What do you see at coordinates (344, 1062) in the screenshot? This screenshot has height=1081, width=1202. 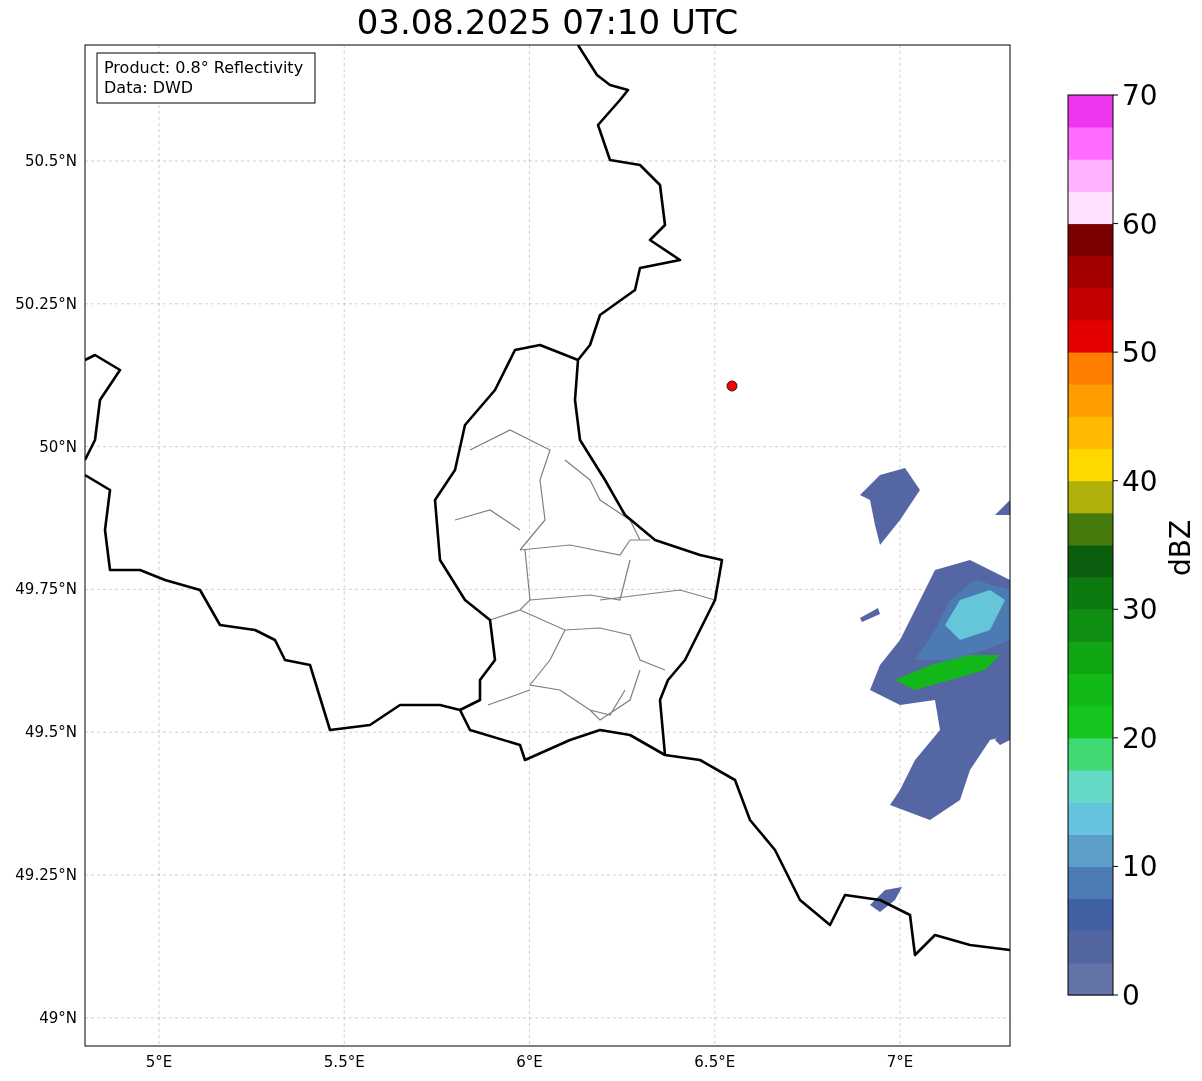 I see `longitude-label: 5.5°E` at bounding box center [344, 1062].